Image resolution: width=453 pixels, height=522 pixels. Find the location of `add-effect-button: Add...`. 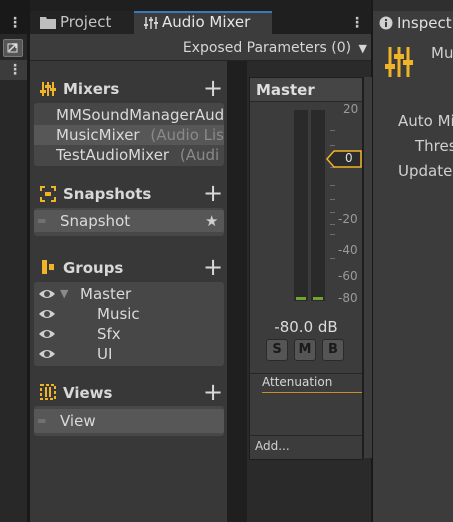

add-effect-button: Add... is located at coordinates (272, 446).